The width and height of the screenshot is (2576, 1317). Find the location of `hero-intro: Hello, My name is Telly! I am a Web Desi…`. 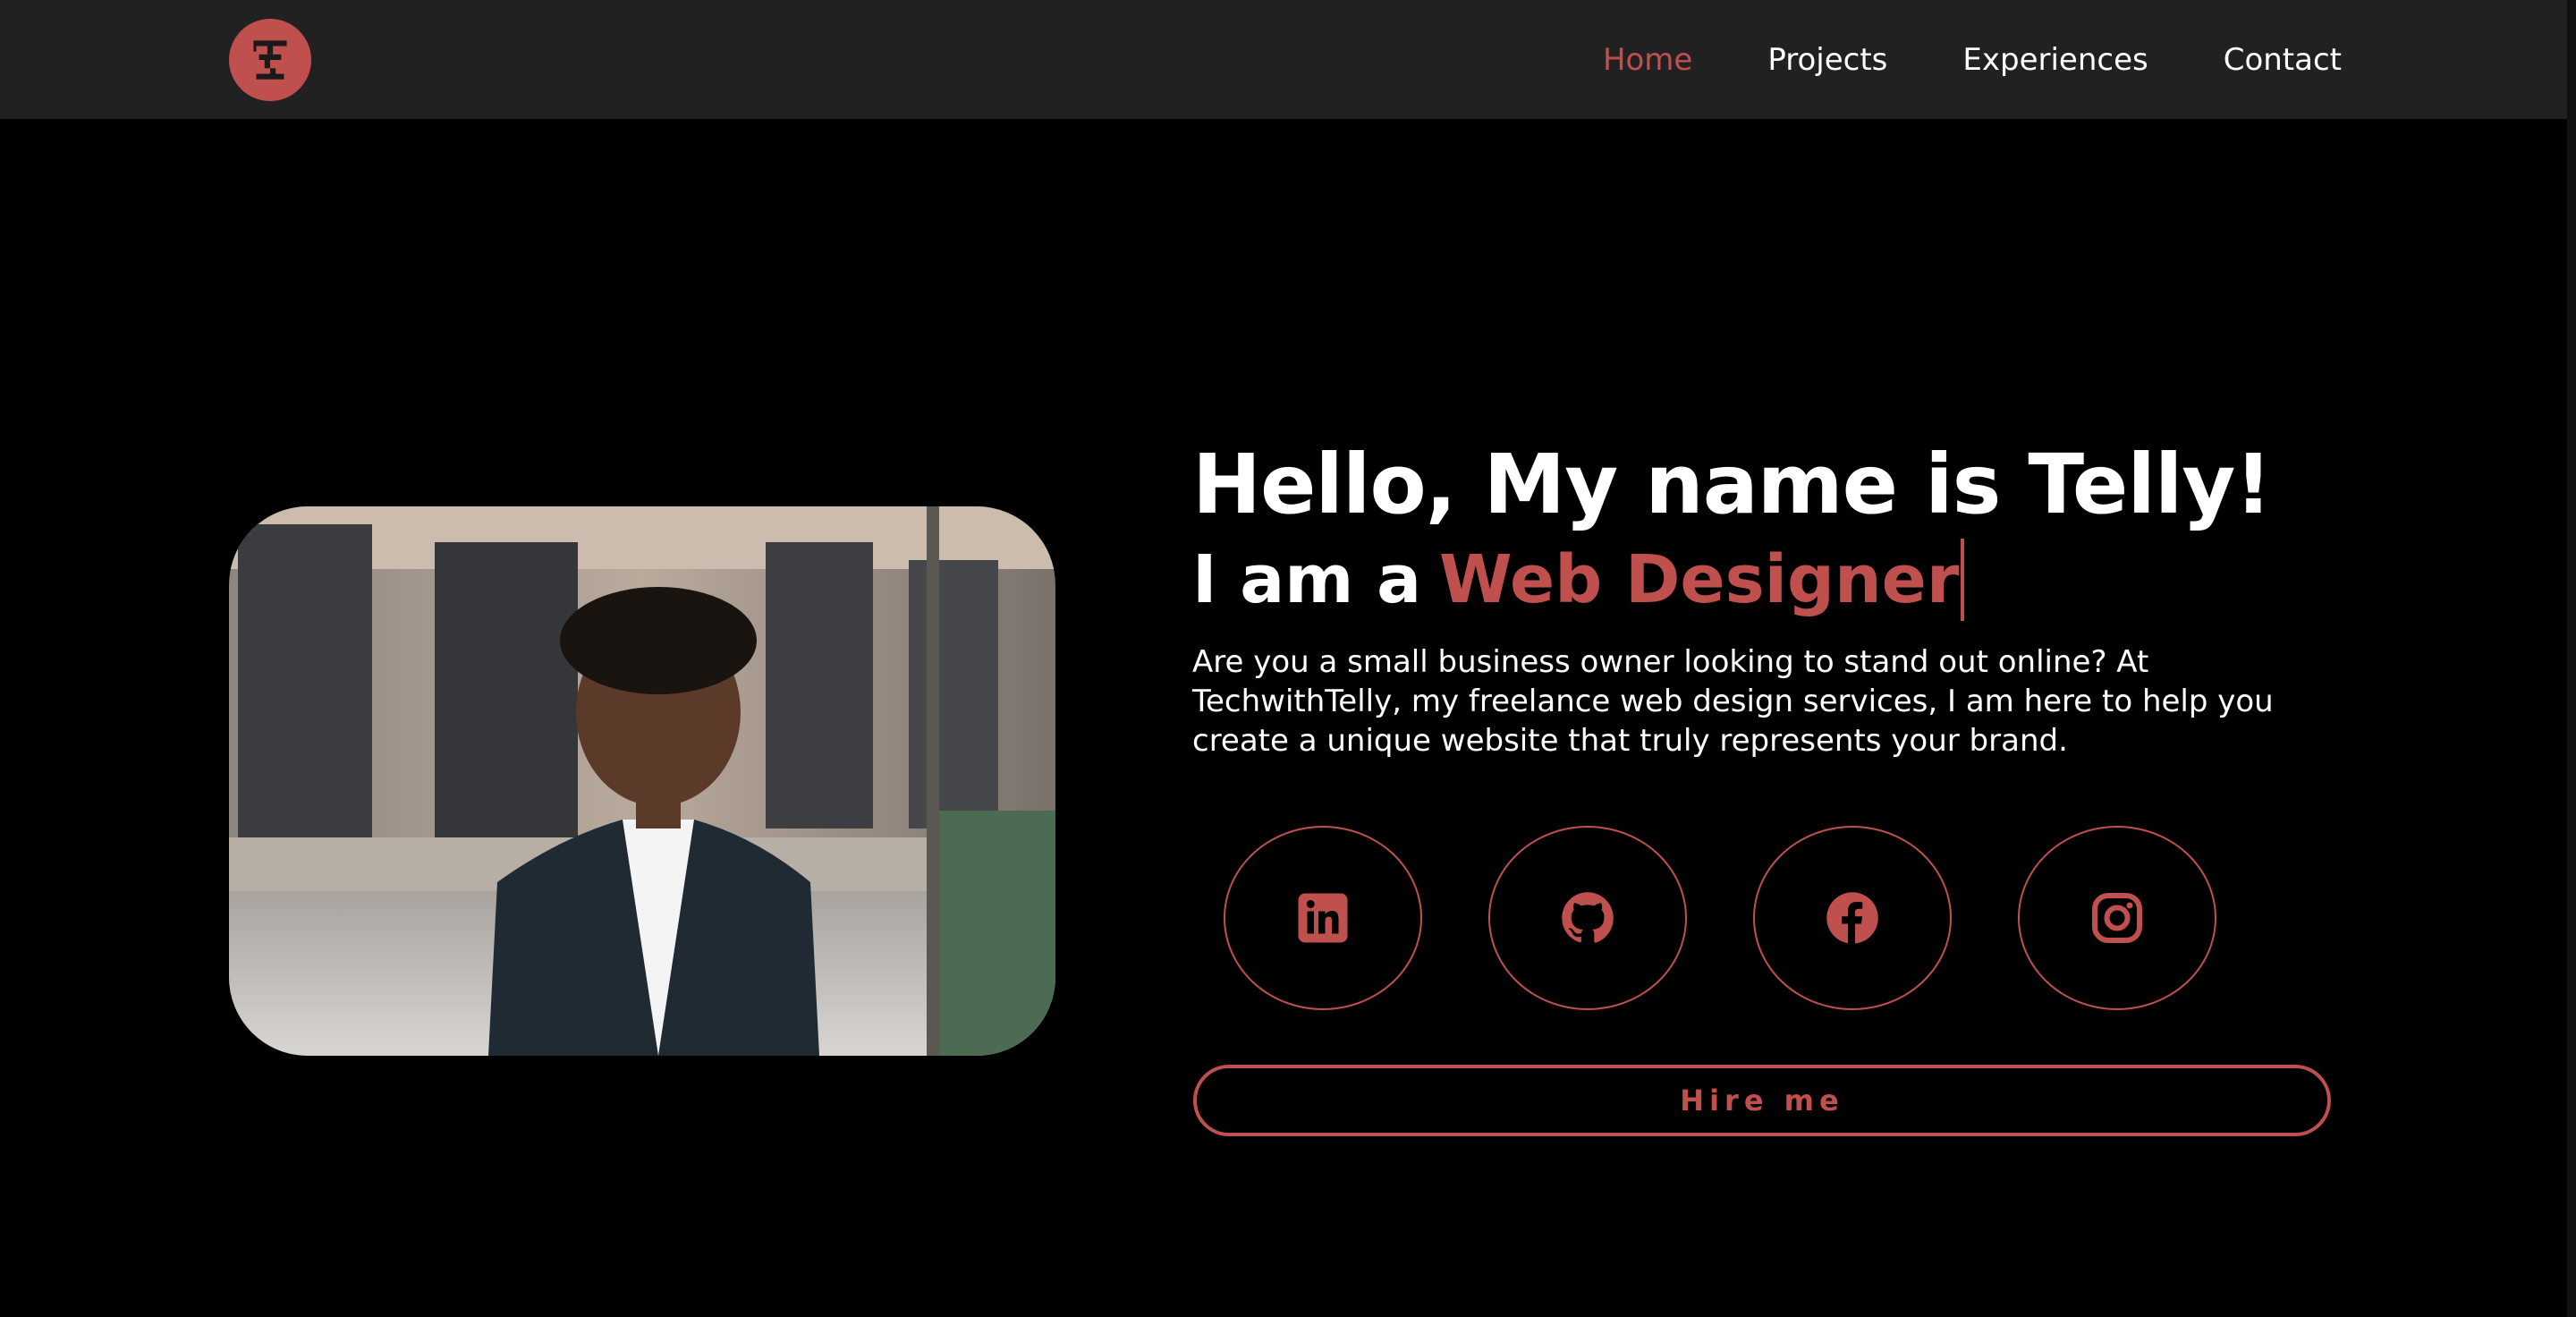

hero-intro: Hello, My name is Telly! I am a Web Desi… is located at coordinates (1769, 597).